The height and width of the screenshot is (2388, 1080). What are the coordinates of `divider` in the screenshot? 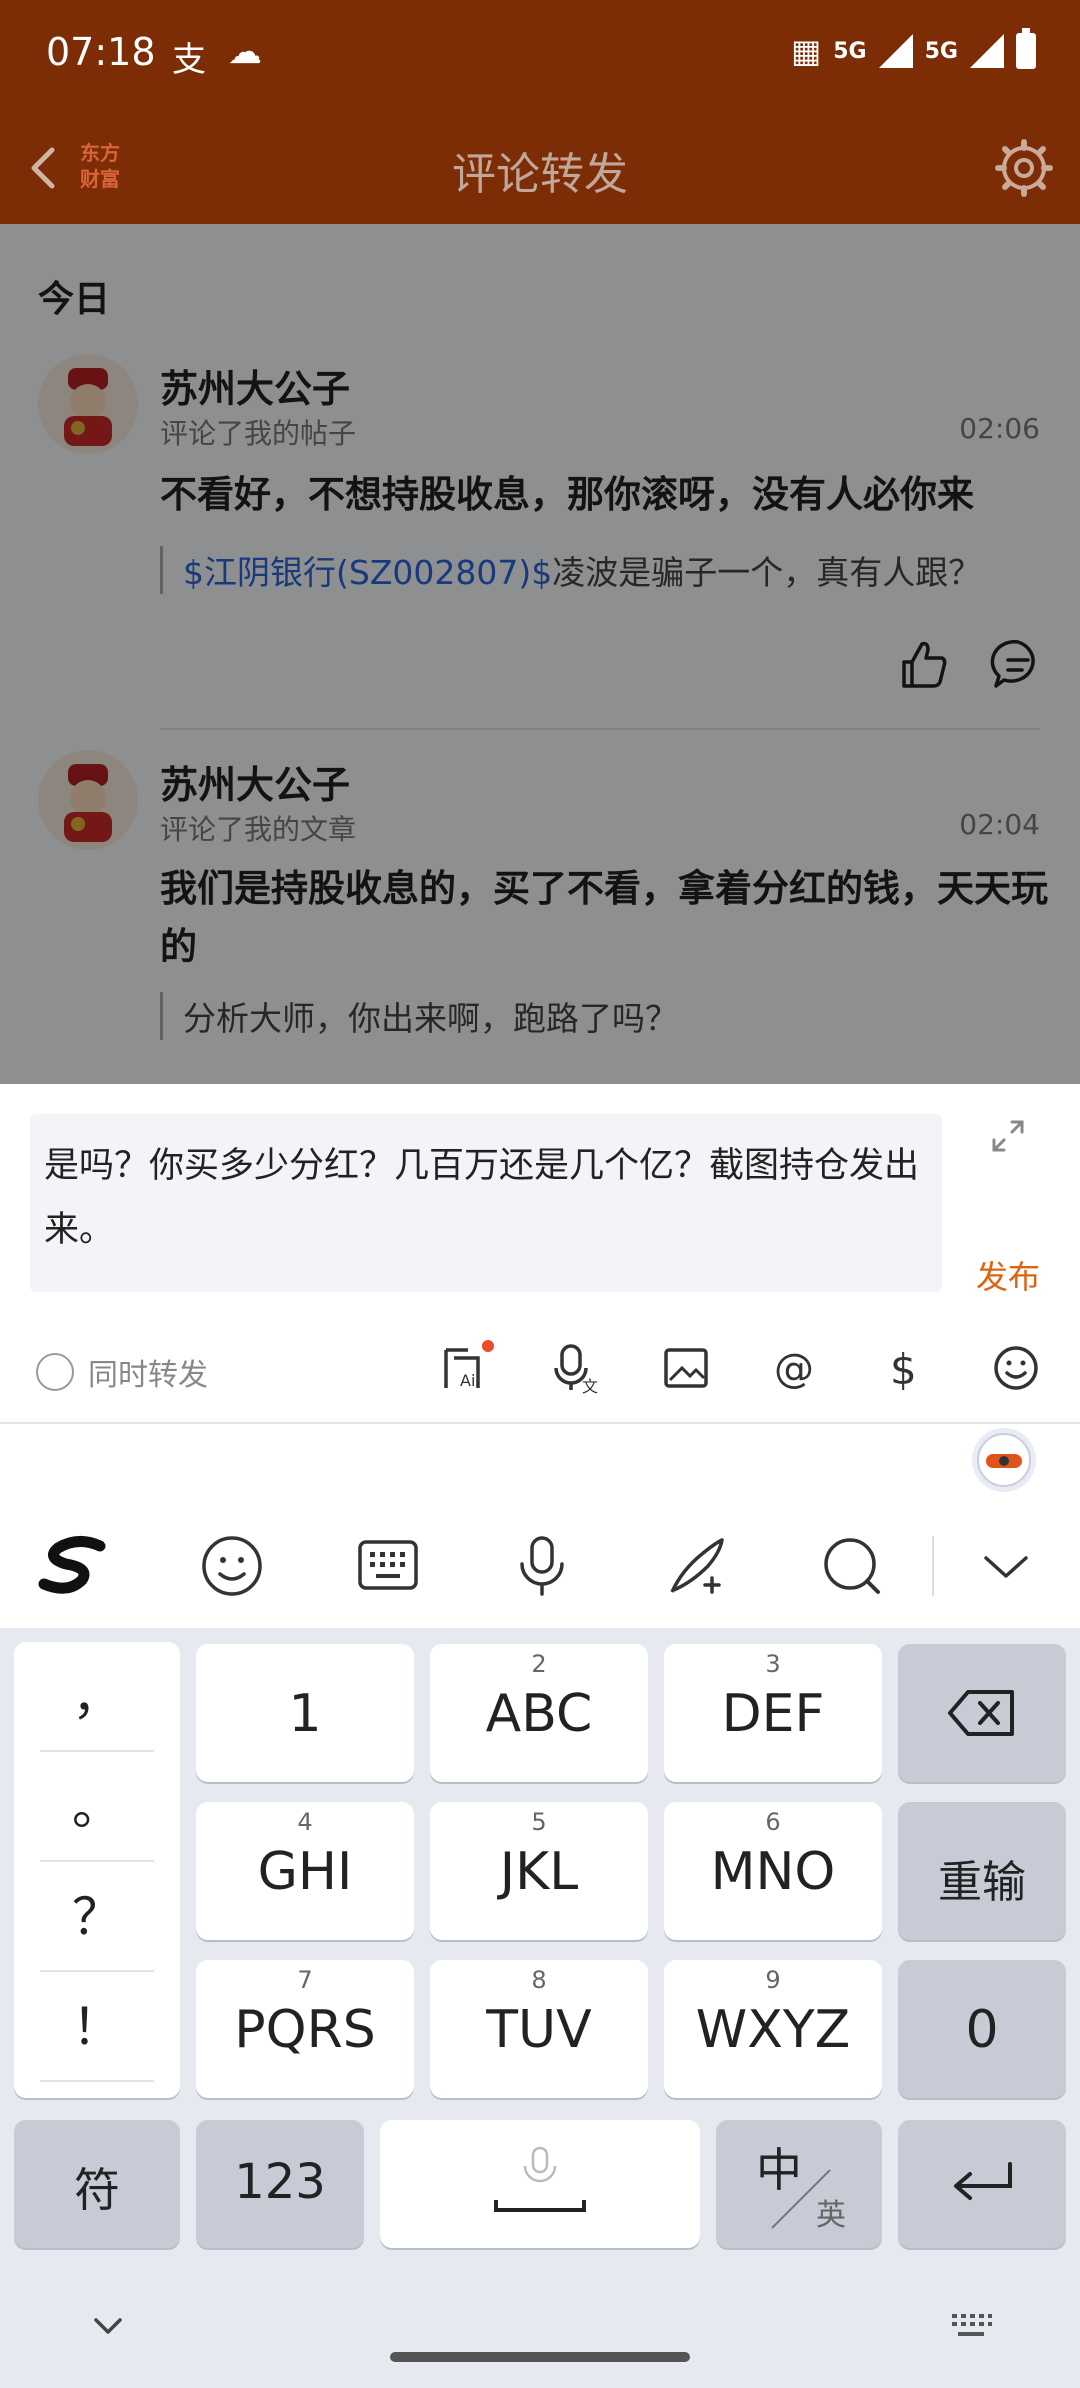 It's located at (933, 1566).